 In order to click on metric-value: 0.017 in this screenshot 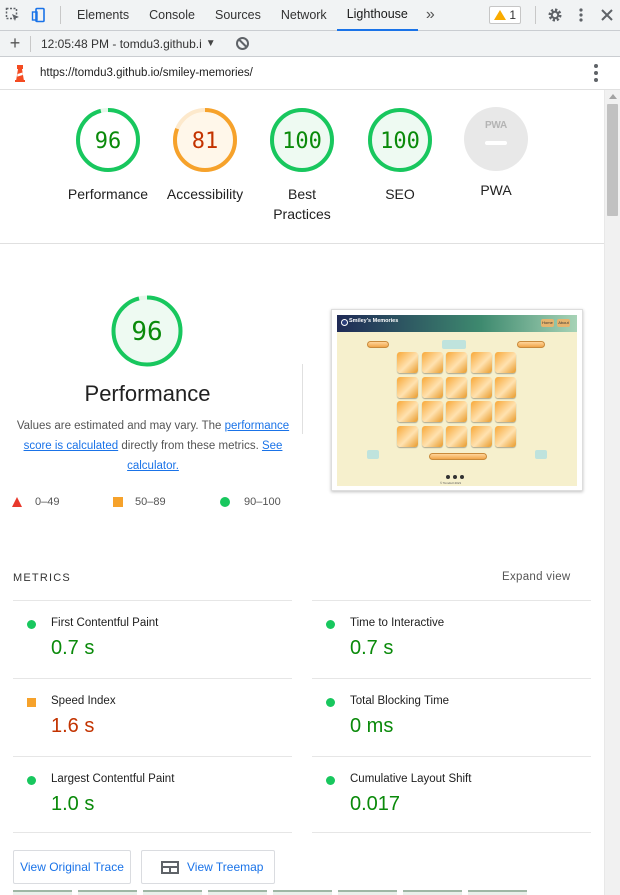, I will do `click(375, 804)`.